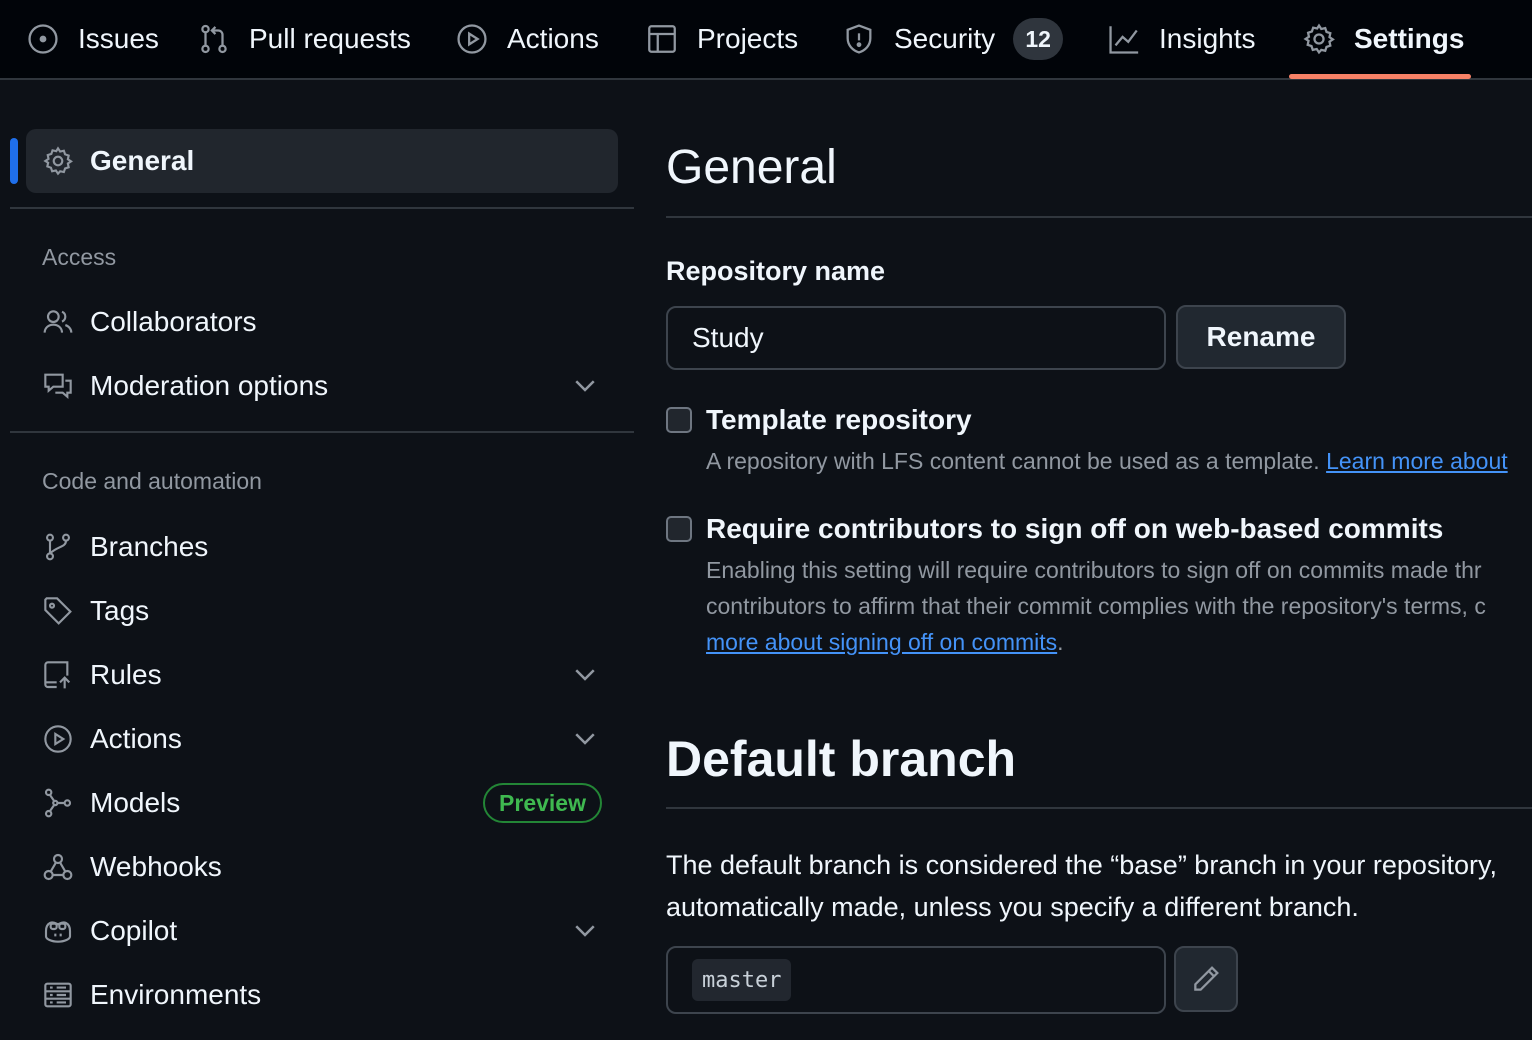 Image resolution: width=1532 pixels, height=1040 pixels. What do you see at coordinates (859, 39) in the screenshot?
I see `shield-icon` at bounding box center [859, 39].